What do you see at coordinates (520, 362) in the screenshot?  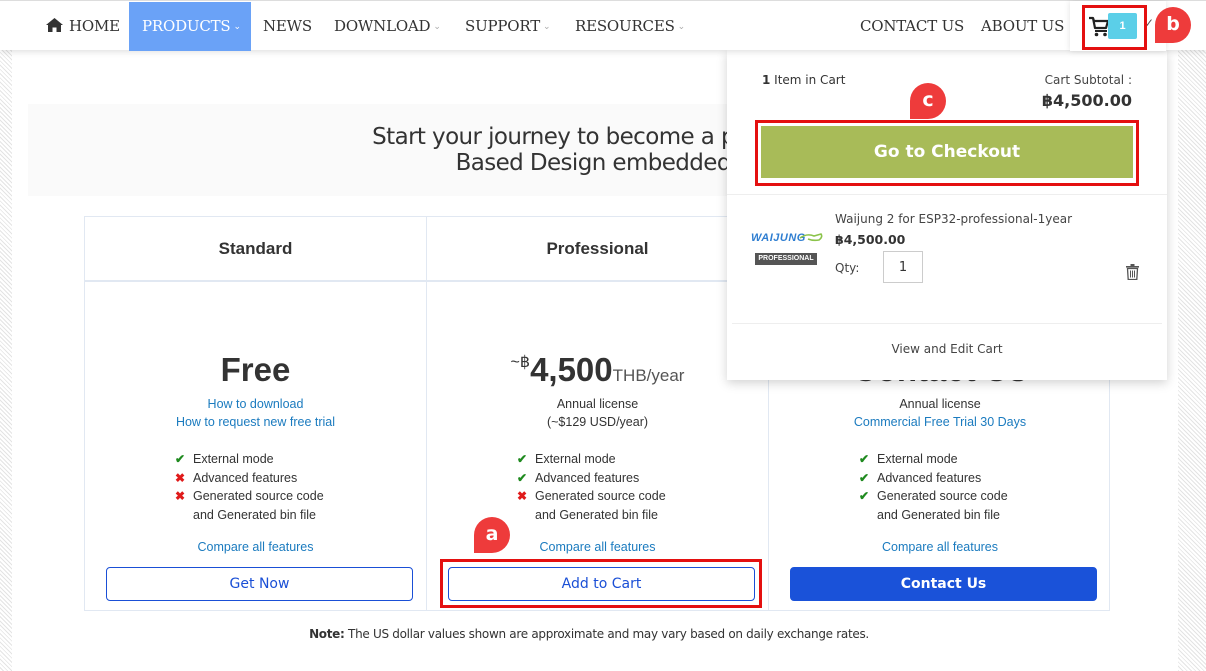 I see `price-prefix: ~฿` at bounding box center [520, 362].